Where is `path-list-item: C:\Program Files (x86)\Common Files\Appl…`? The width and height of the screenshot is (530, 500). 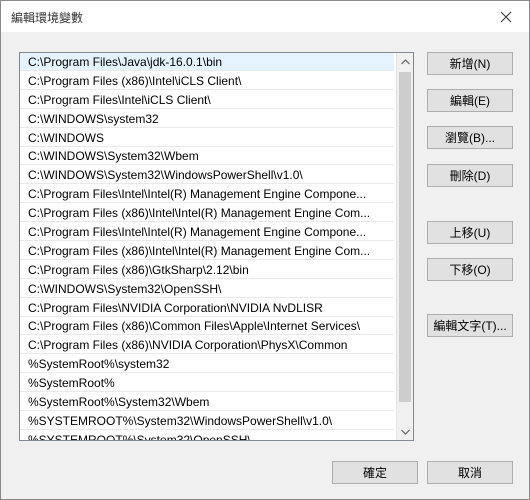
path-list-item: C:\Program Files (x86)\Common Files\Appl… is located at coordinates (207, 326).